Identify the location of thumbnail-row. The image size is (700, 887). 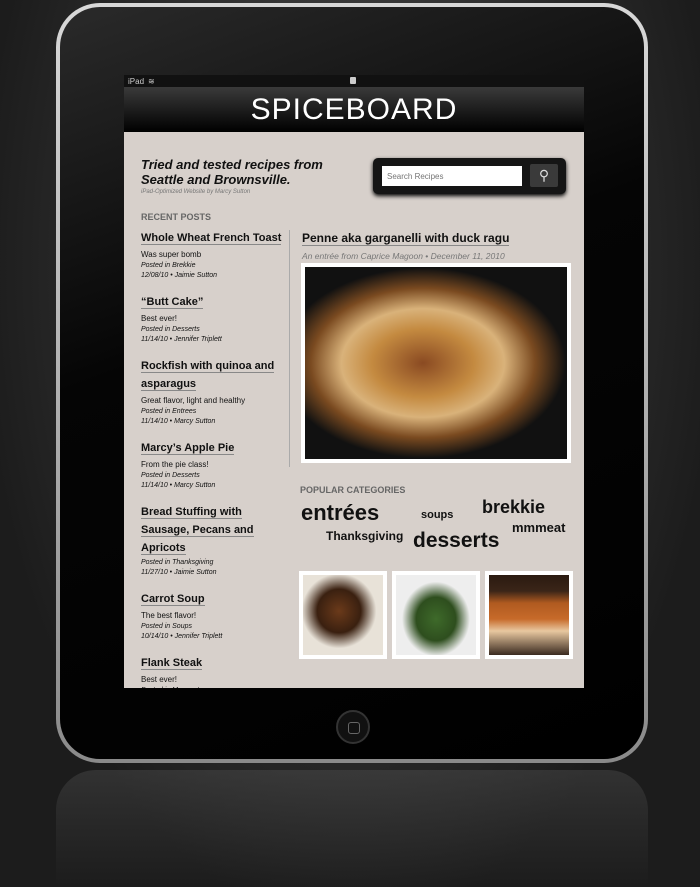
(436, 615).